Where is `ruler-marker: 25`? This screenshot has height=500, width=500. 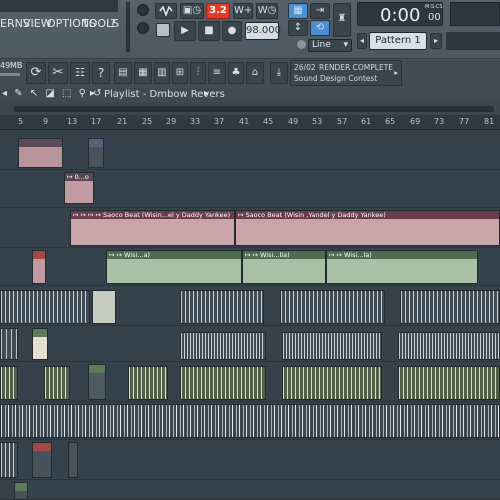 ruler-marker: 25 is located at coordinates (147, 121).